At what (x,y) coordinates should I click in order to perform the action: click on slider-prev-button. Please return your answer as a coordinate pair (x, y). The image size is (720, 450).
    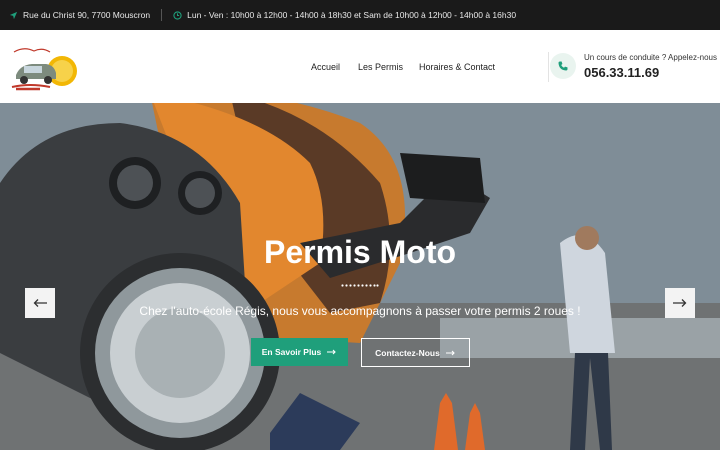
    Looking at the image, I should click on (40, 303).